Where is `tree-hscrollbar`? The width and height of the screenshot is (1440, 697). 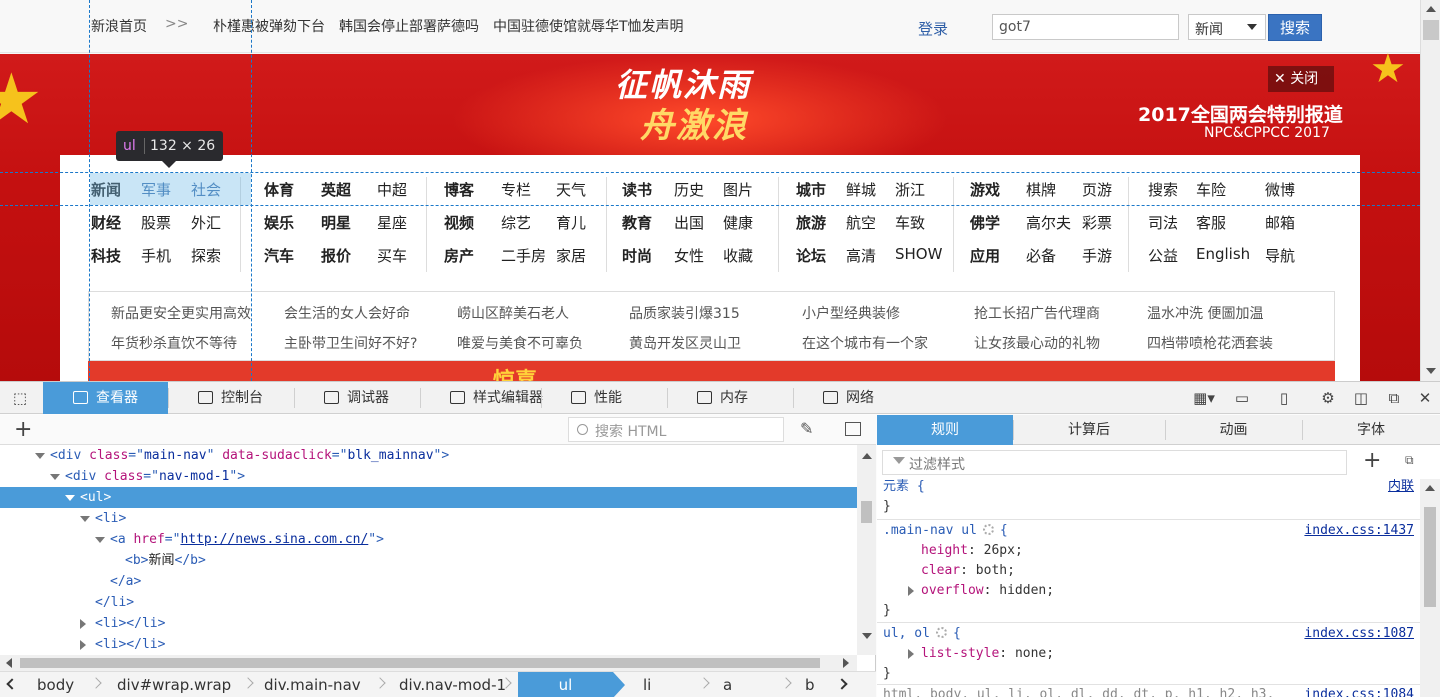 tree-hscrollbar is located at coordinates (428, 663).